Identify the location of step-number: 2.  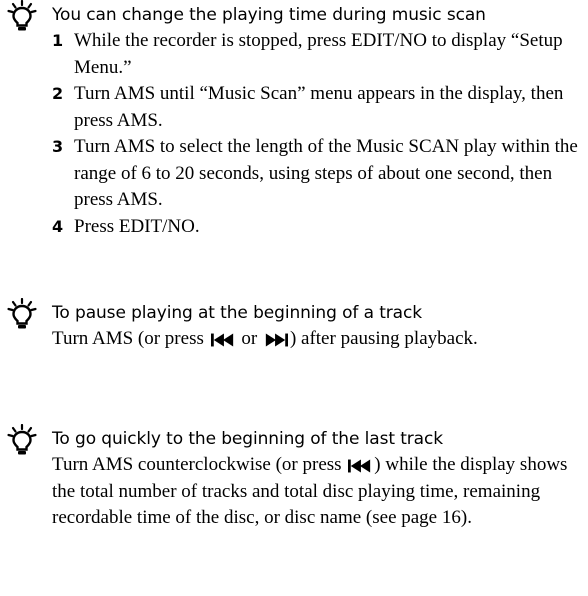
(58, 93).